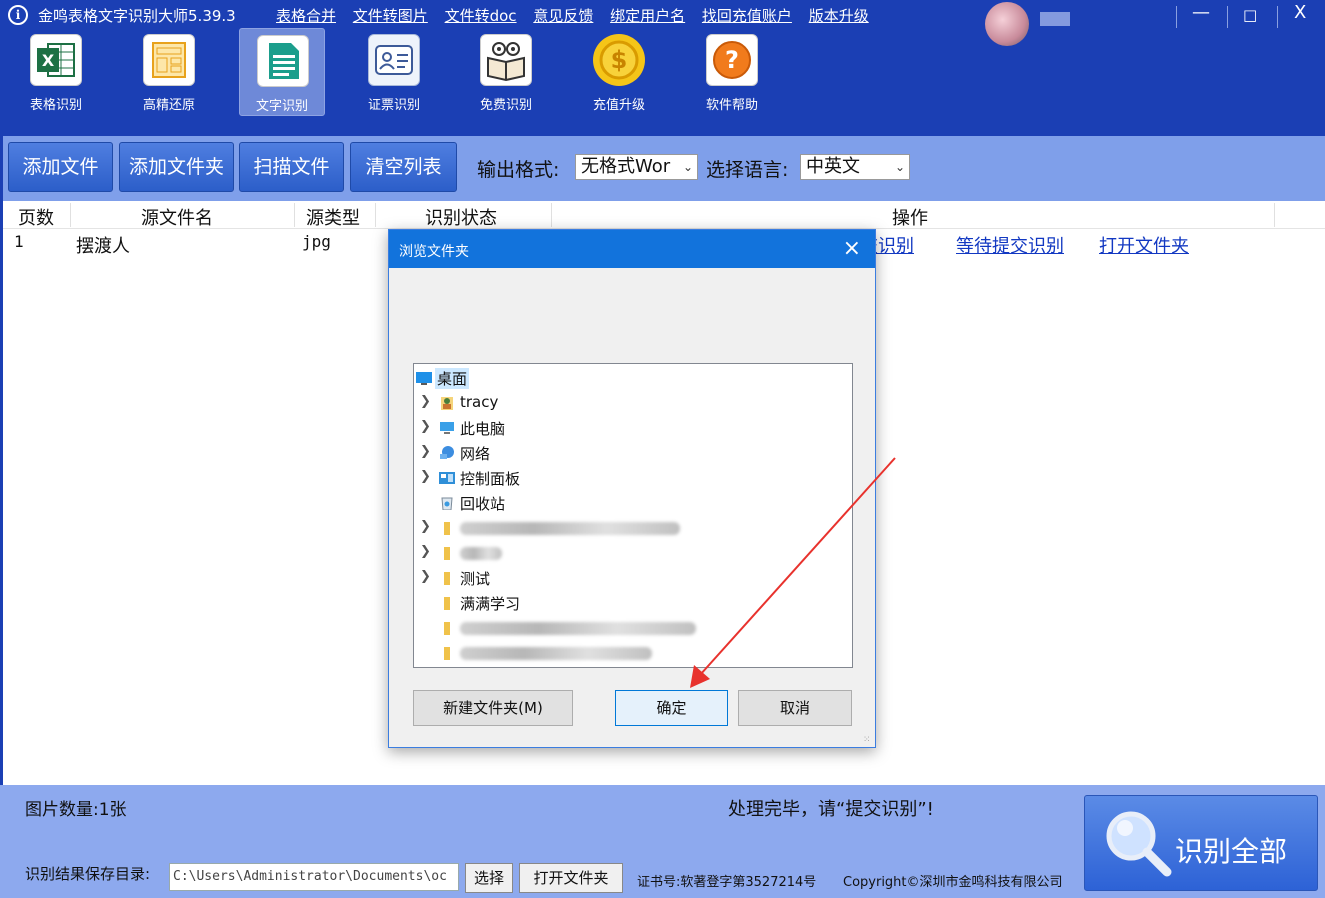  I want to click on open-save-folder-button: 打开文件夹, so click(571, 878).